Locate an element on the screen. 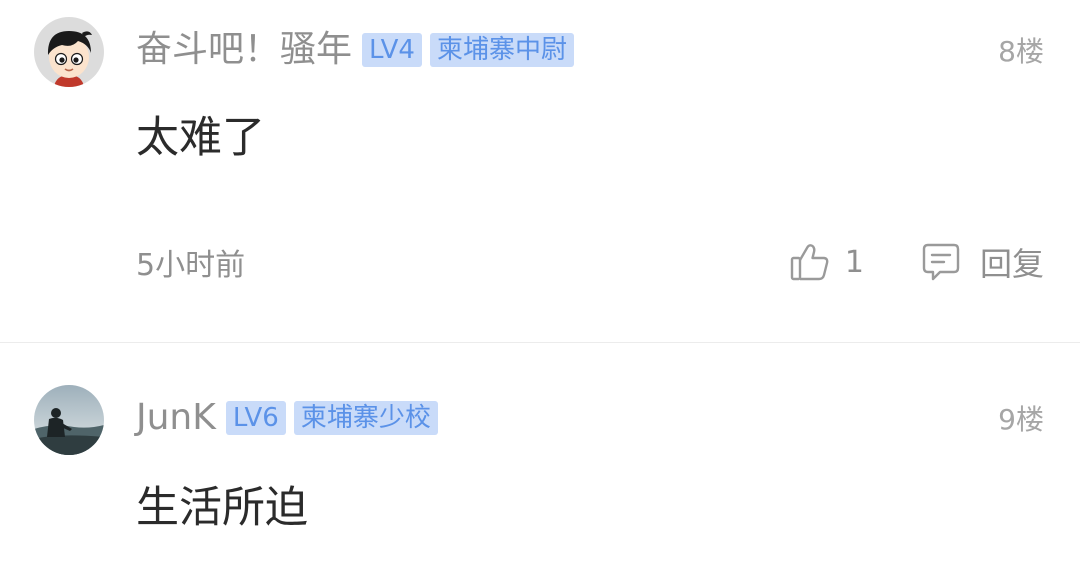 The height and width of the screenshot is (569, 1080). level-badge: LV4 is located at coordinates (392, 50).